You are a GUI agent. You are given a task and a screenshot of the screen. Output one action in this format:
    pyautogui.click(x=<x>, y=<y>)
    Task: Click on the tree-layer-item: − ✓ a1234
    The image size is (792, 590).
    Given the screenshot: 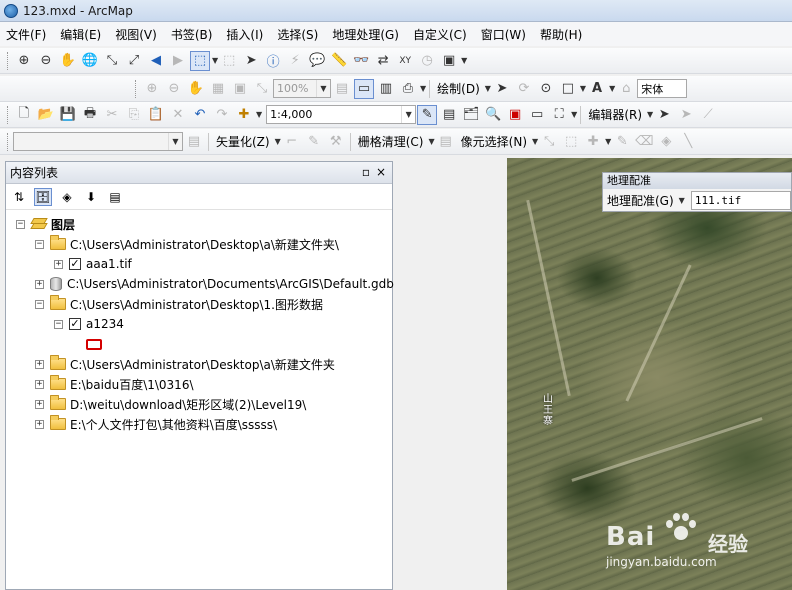 What is the action you would take?
    pyautogui.click(x=89, y=324)
    